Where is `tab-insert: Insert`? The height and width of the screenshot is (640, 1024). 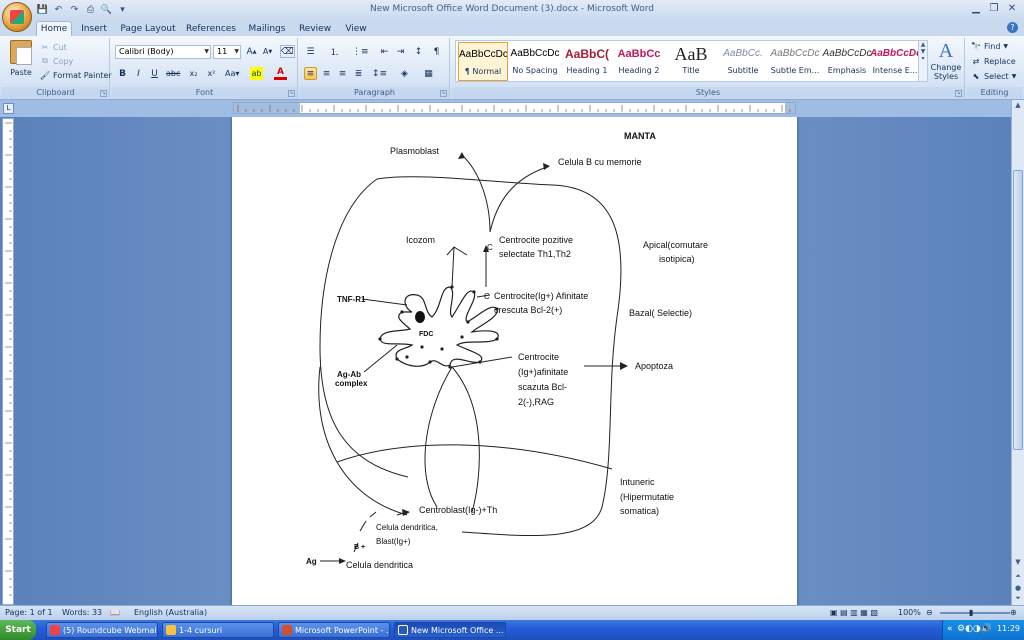 tab-insert: Insert is located at coordinates (94, 28).